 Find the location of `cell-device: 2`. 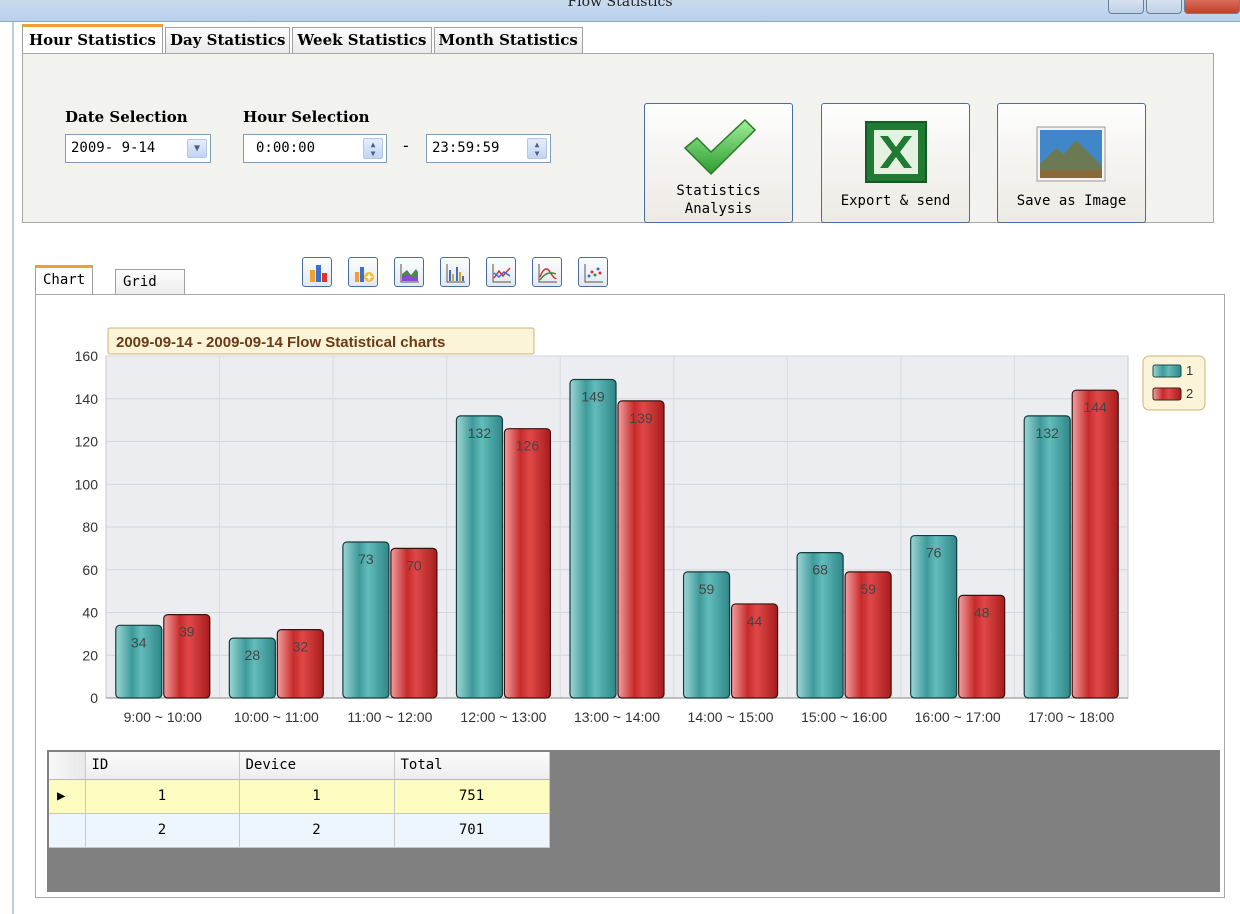

cell-device: 2 is located at coordinates (317, 830).